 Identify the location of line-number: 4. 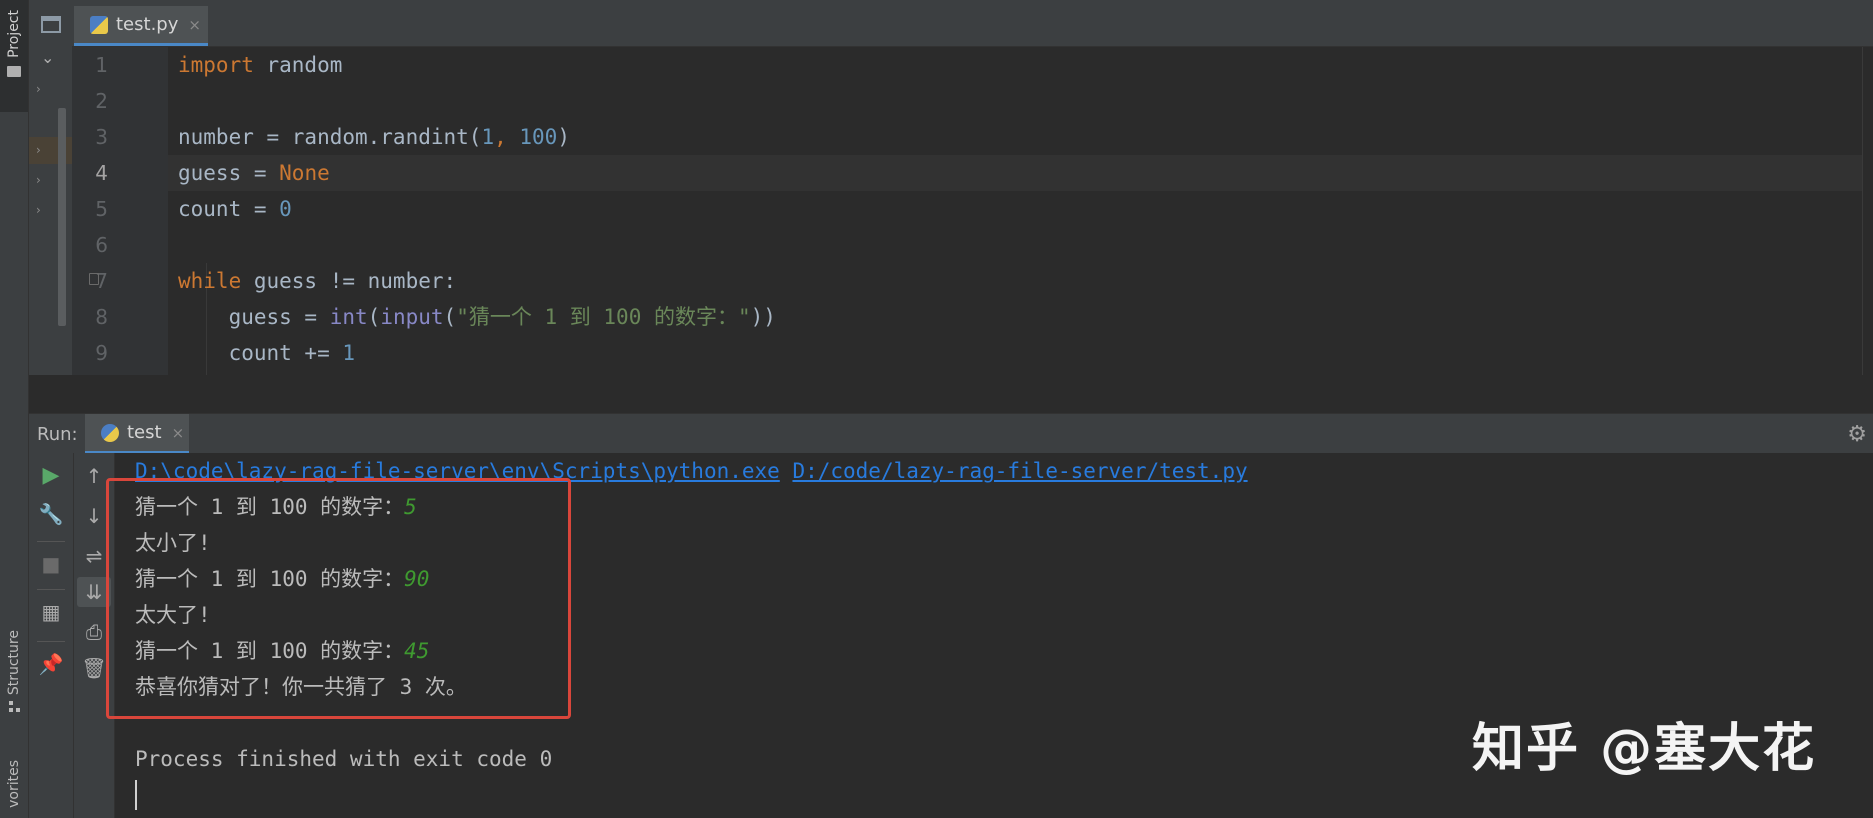
(101, 173).